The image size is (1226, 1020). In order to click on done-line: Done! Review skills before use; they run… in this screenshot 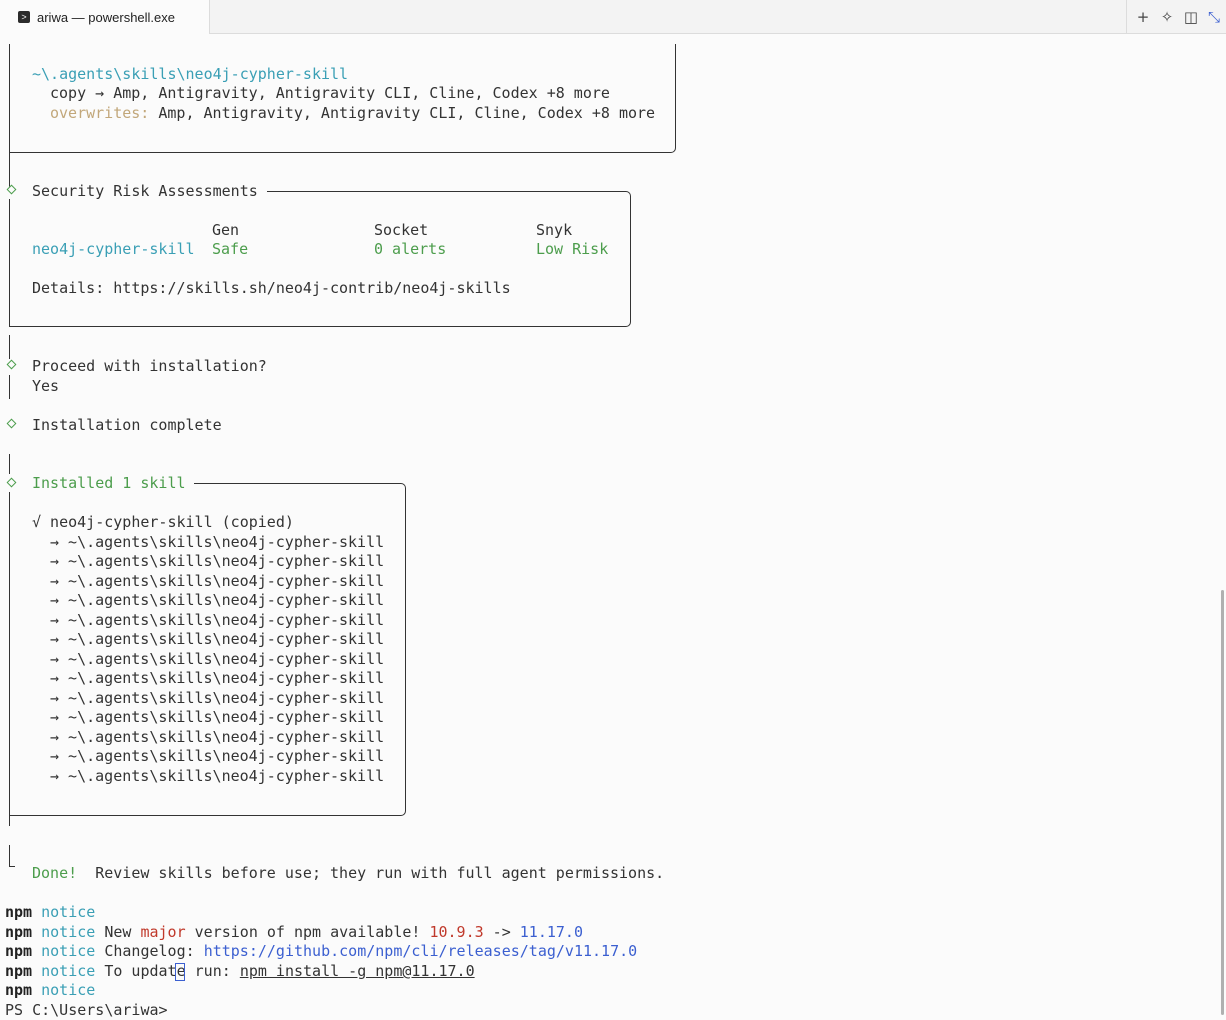, I will do `click(348, 873)`.